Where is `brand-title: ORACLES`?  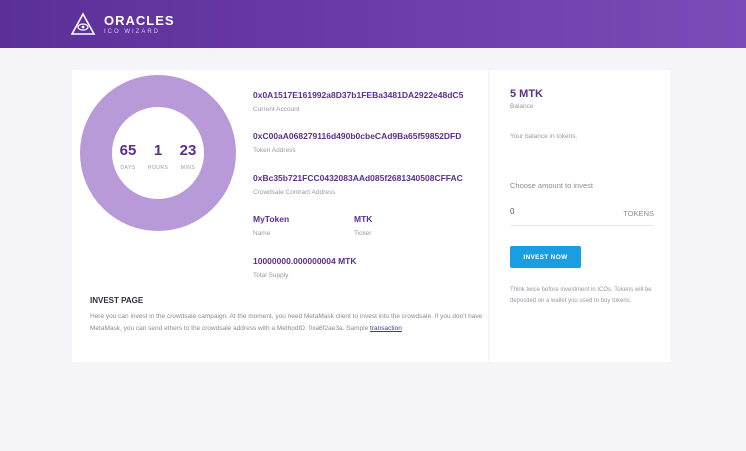 brand-title: ORACLES is located at coordinates (139, 20).